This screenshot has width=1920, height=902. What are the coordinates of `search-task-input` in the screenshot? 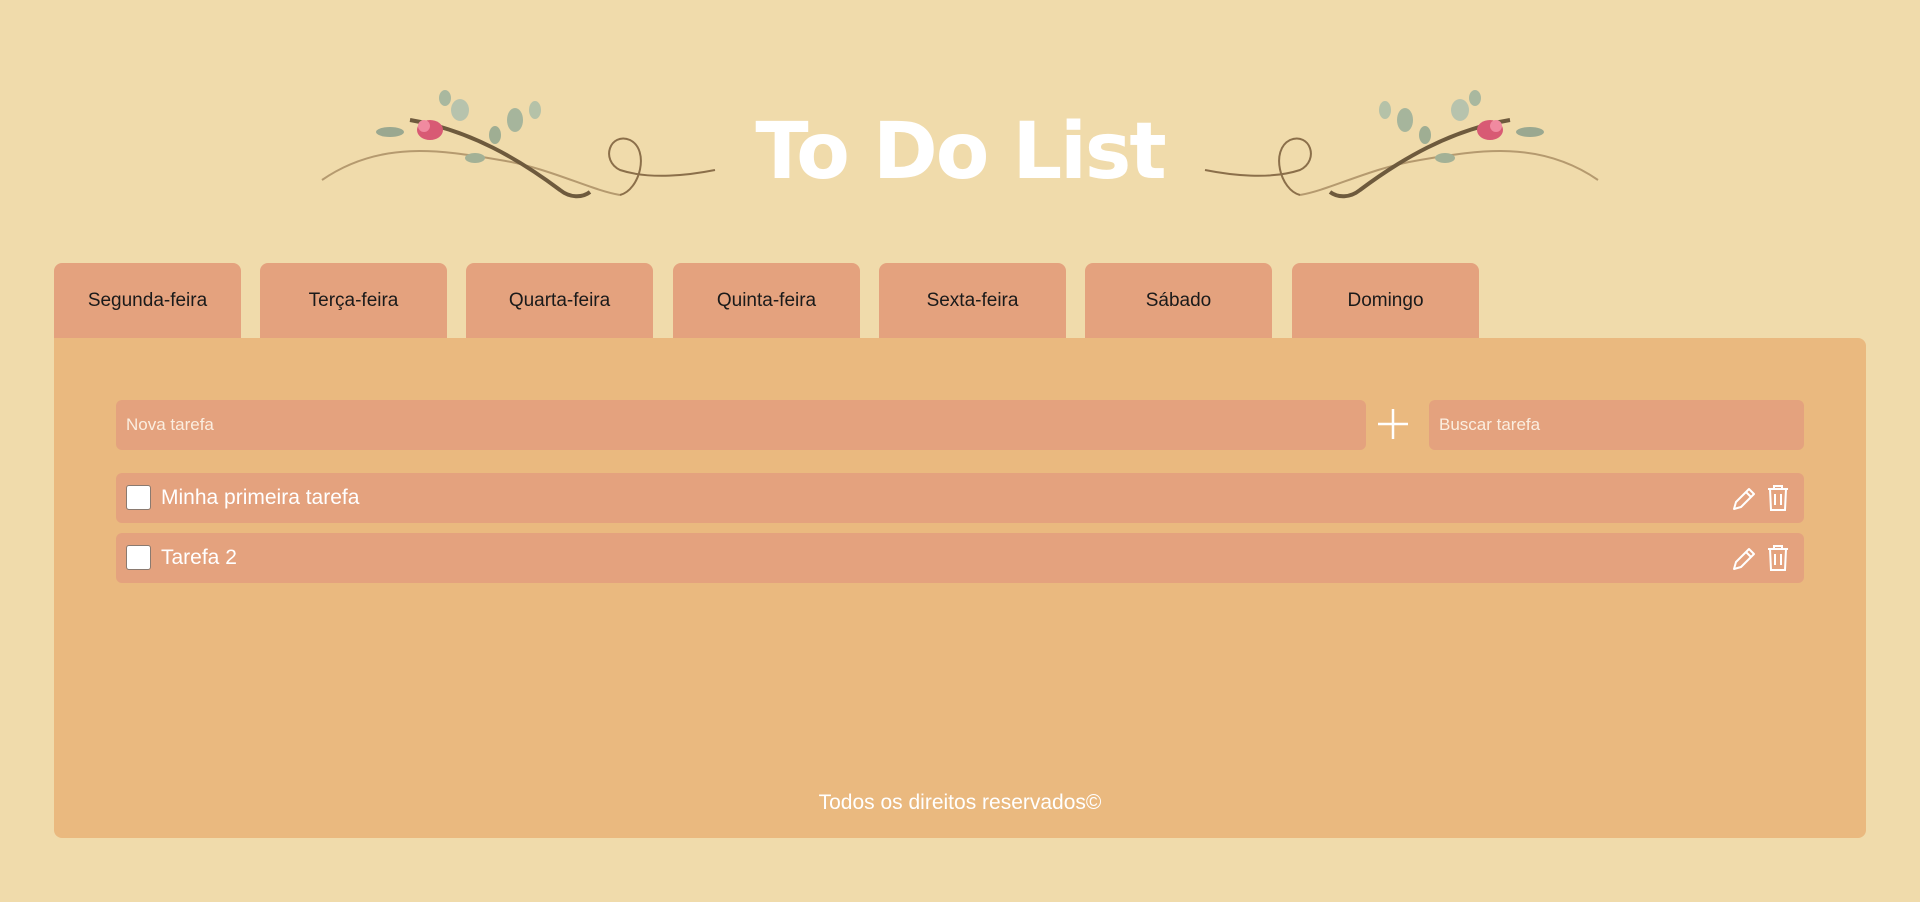 It's located at (1616, 425).